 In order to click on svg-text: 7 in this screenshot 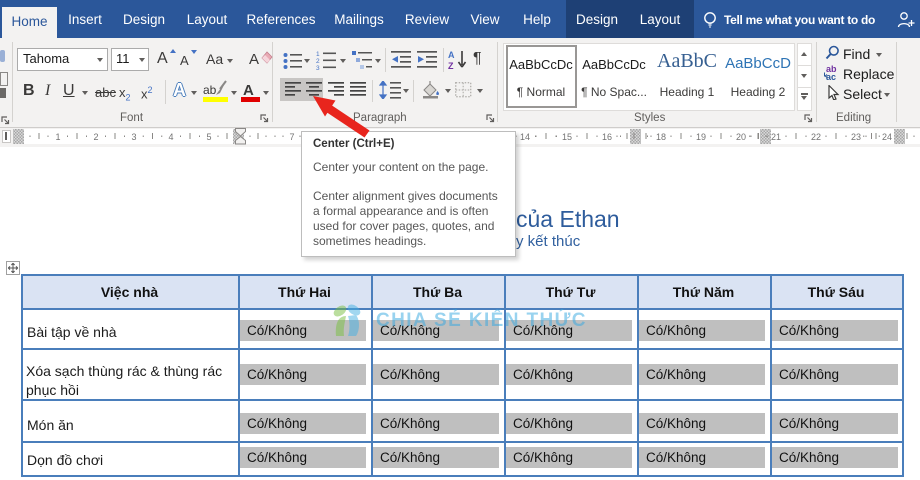, I will do `click(291, 137)`.